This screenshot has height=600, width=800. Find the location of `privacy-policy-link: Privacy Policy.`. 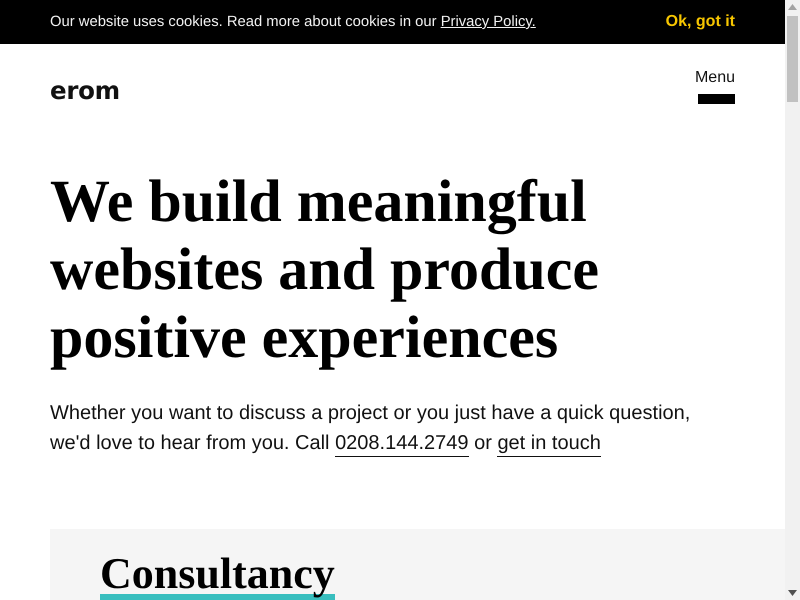

privacy-policy-link: Privacy Policy. is located at coordinates (488, 22).